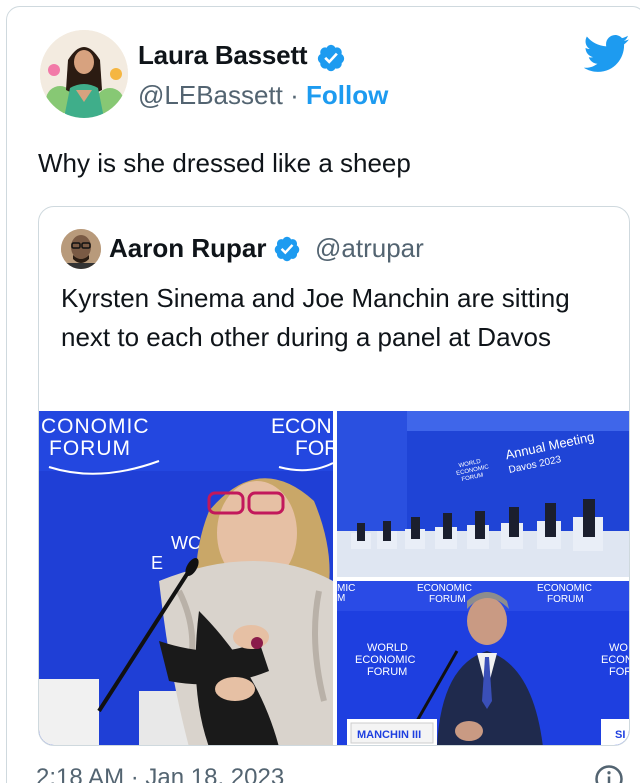 Image resolution: width=640 pixels, height=783 pixels. I want to click on quoted-author-name: Aaron Rupar, so click(187, 248).